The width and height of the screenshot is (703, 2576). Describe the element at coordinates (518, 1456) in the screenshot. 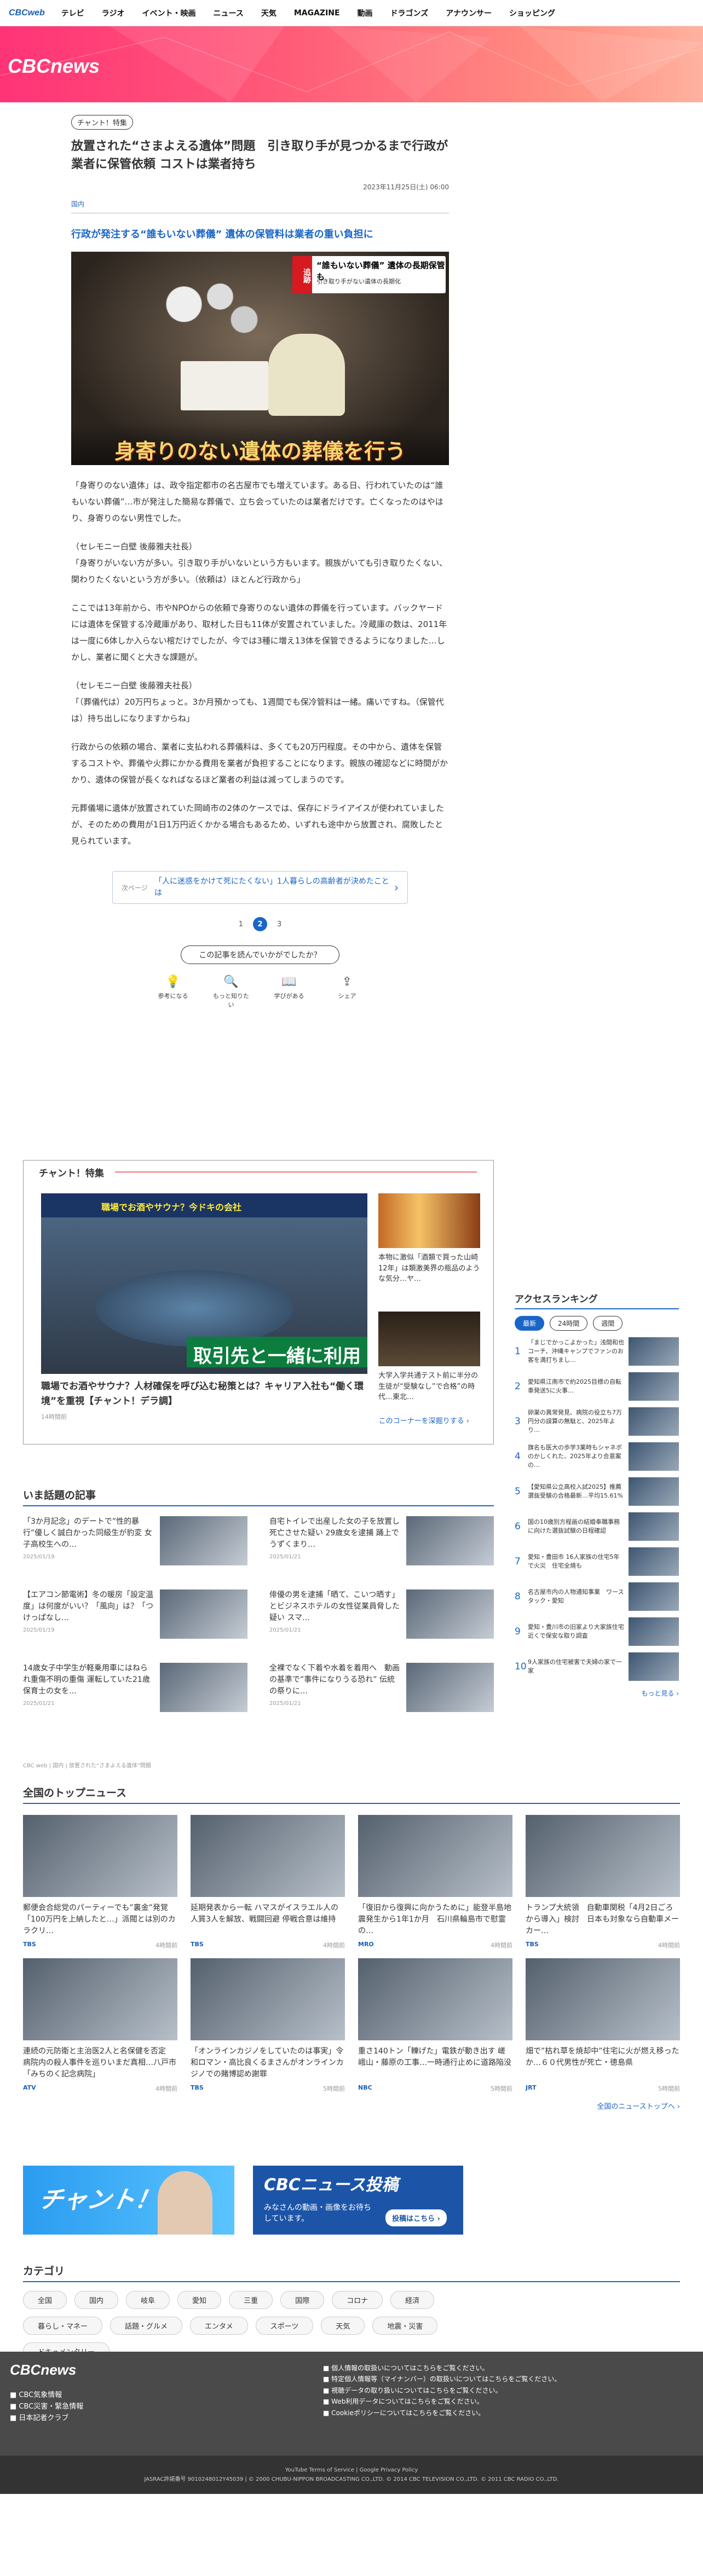

I see `rank-number: 4` at that location.